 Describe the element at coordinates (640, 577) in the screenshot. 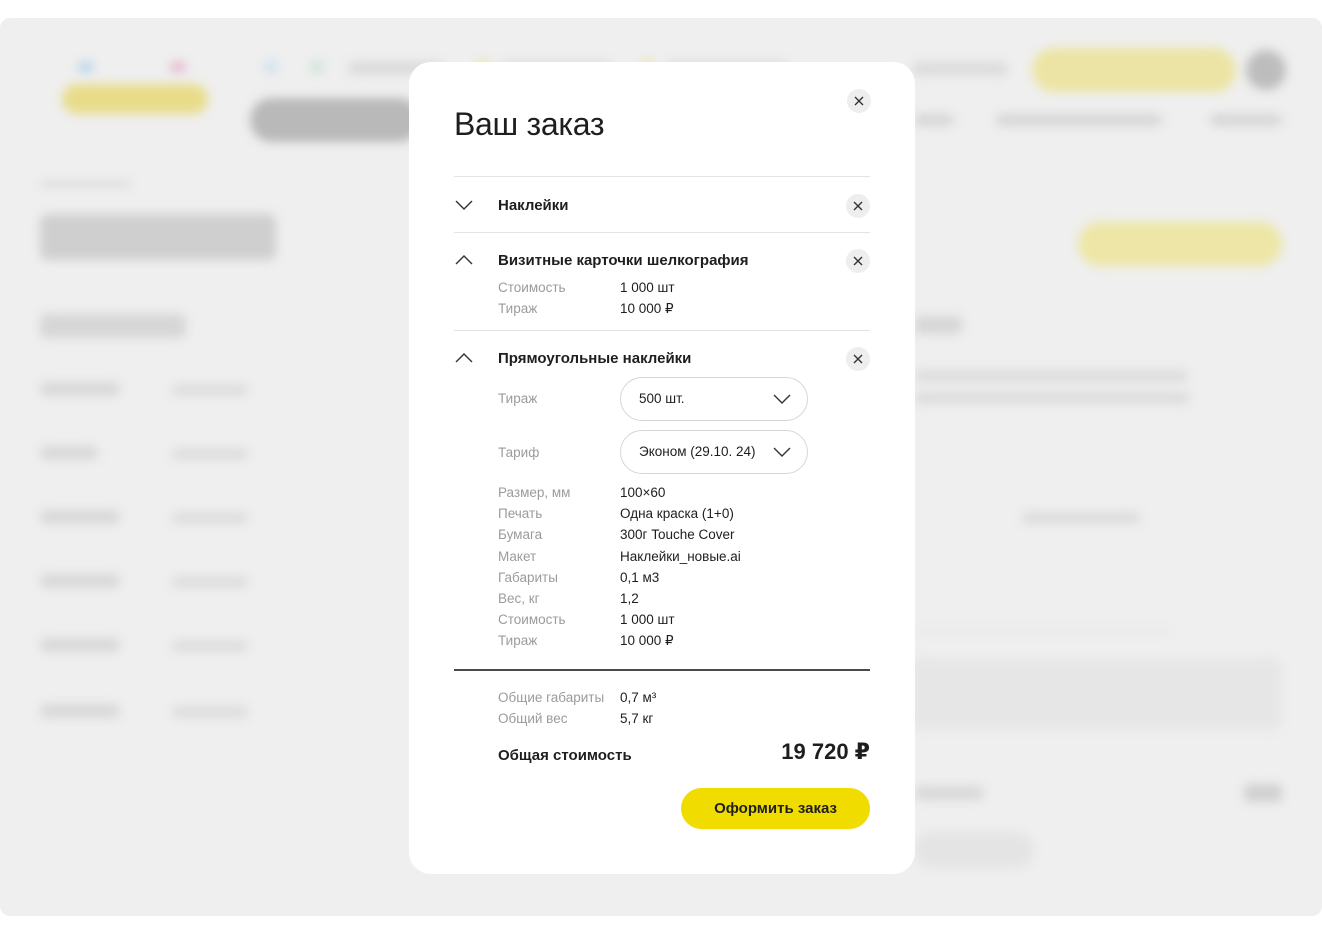

I see `detail-value: 0,1 м3` at that location.